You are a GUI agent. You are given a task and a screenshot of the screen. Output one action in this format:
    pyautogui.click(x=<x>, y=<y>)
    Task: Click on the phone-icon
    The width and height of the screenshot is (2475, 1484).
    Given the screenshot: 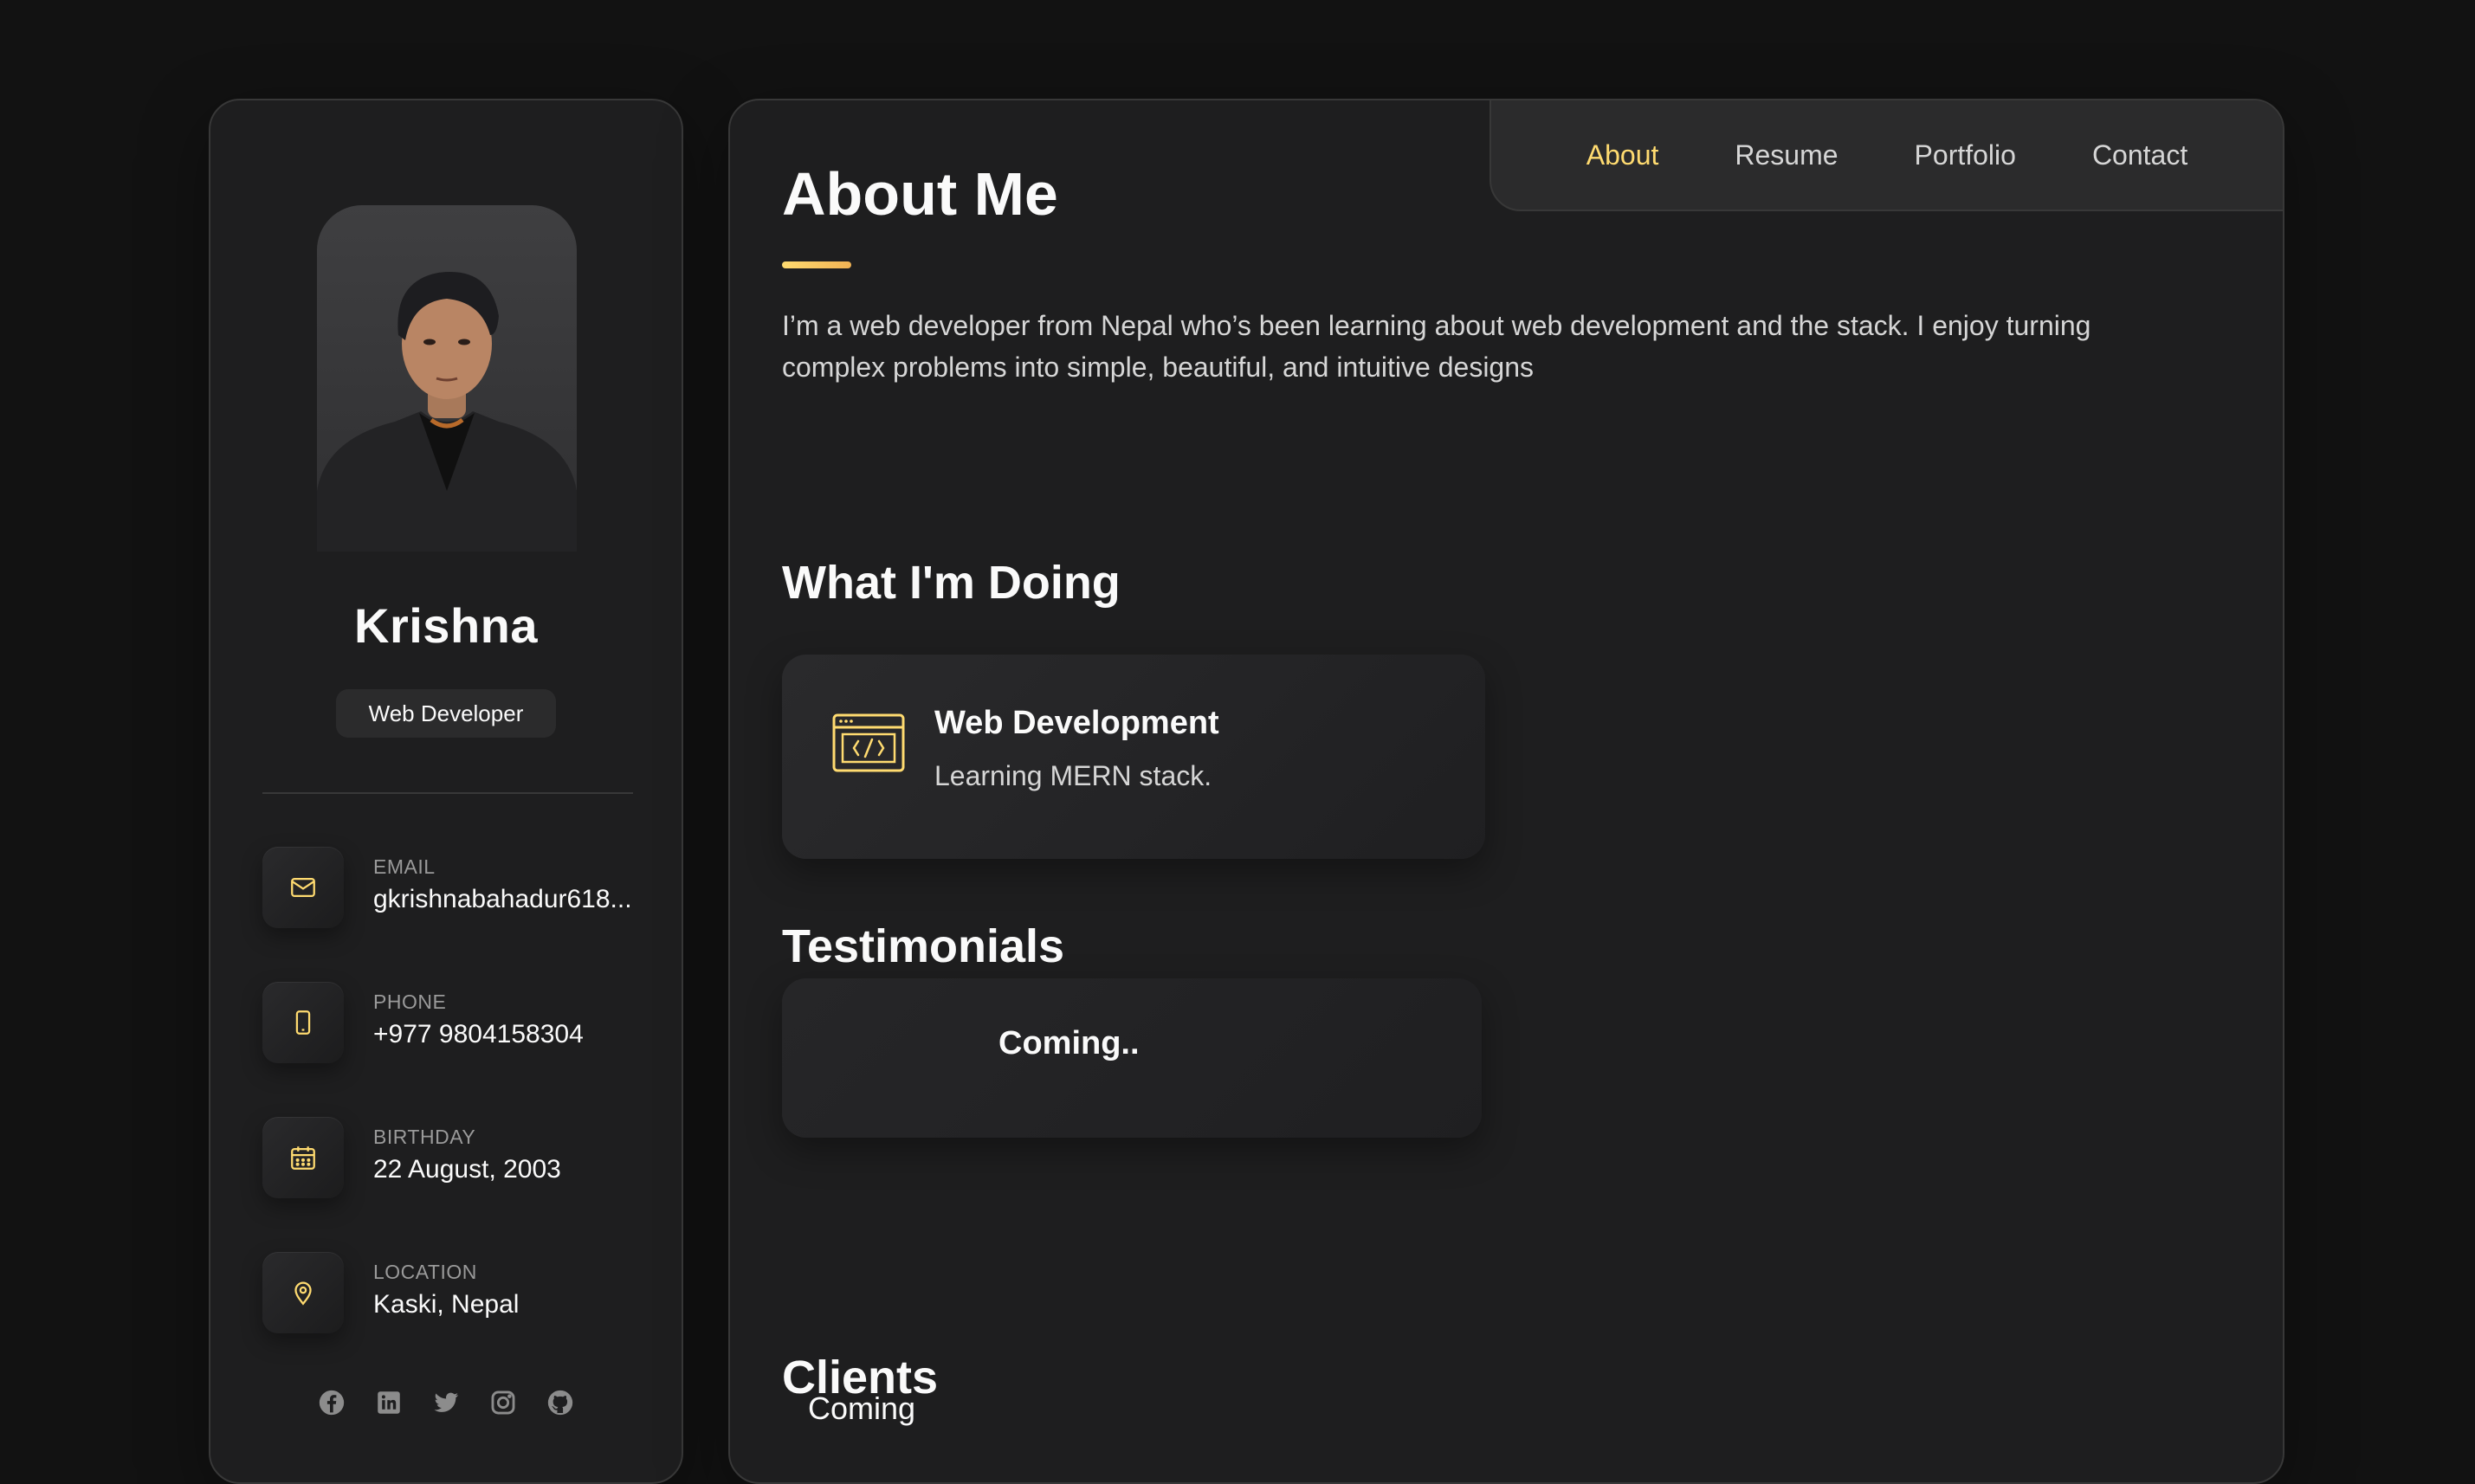 What is the action you would take?
    pyautogui.click(x=303, y=1022)
    